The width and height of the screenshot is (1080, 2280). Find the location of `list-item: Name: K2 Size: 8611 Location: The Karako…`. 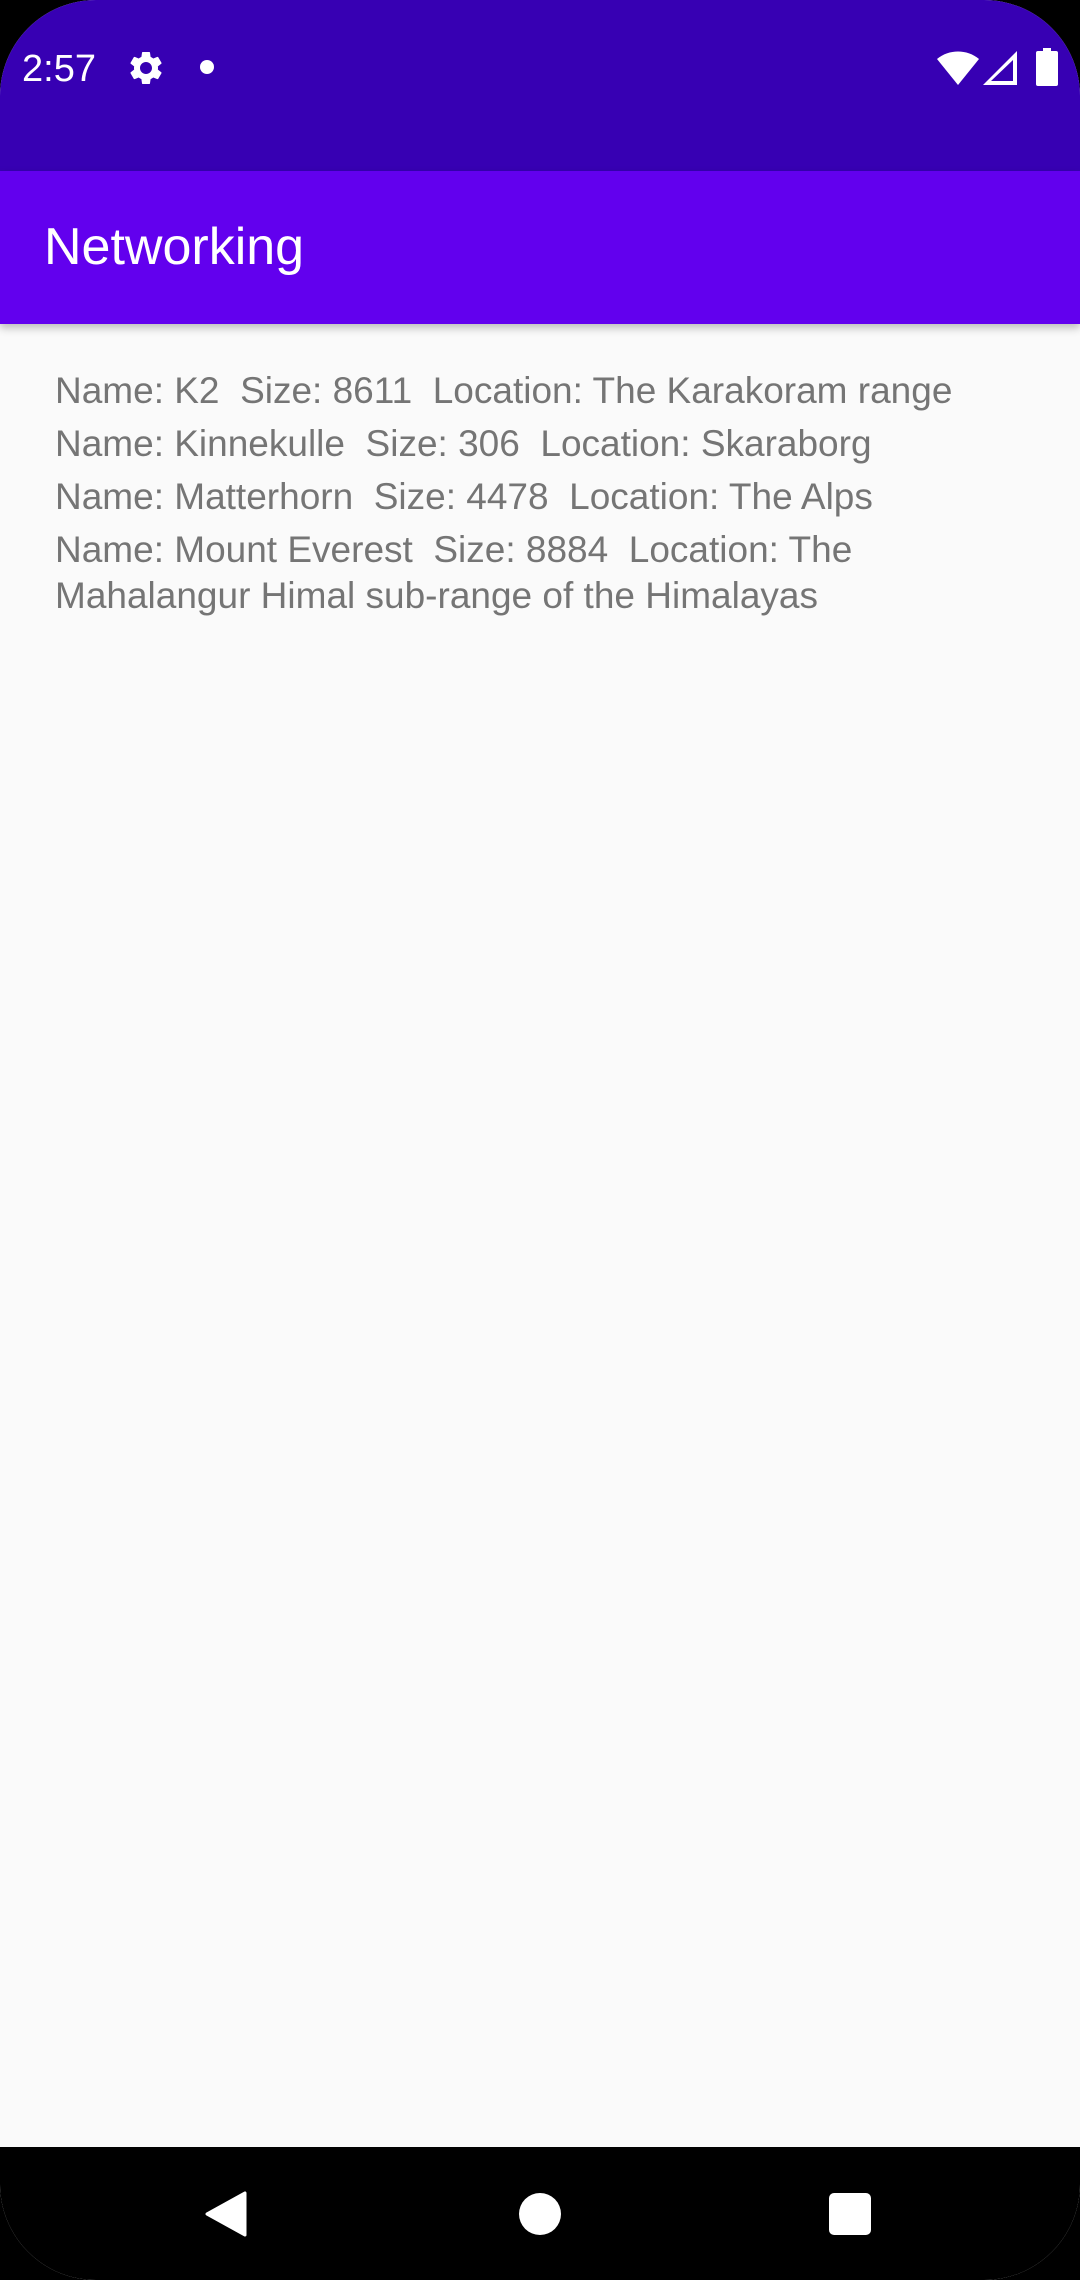

list-item: Name: K2 Size: 8611 Location: The Karako… is located at coordinates (504, 390).